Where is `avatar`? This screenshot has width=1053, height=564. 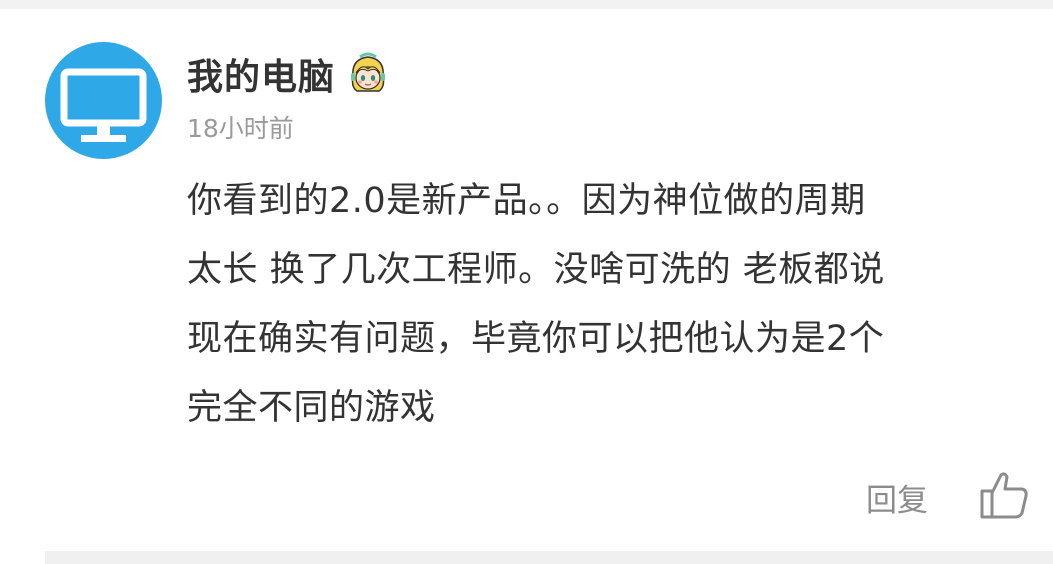 avatar is located at coordinates (103, 100).